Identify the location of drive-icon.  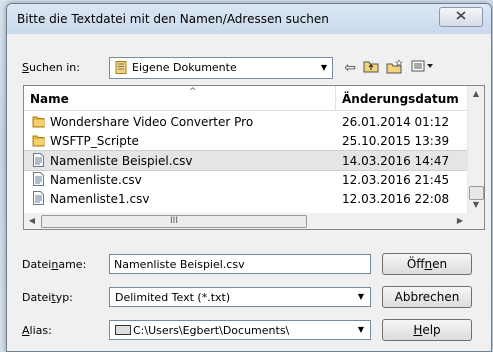
(123, 330).